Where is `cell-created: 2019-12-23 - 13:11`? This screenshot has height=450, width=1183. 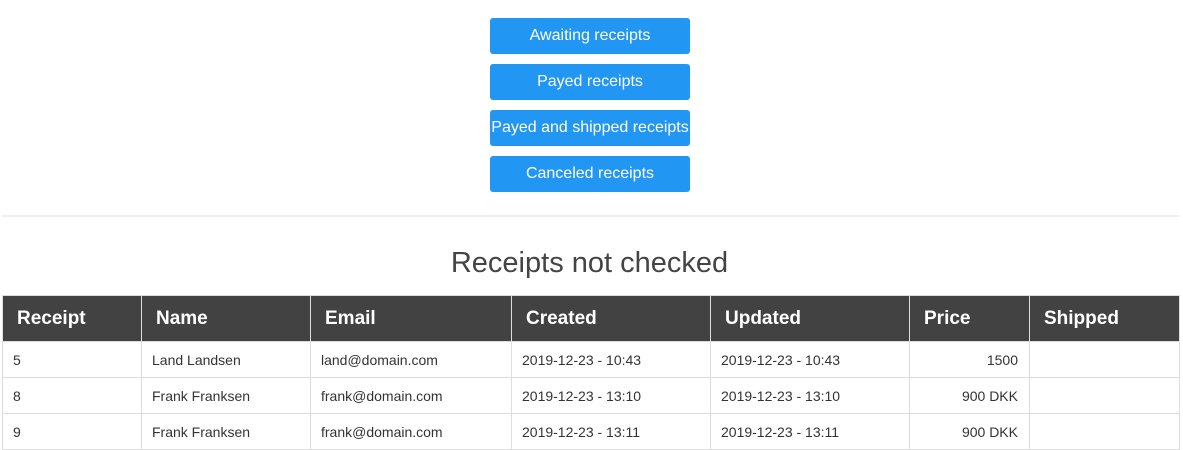 cell-created: 2019-12-23 - 13:11 is located at coordinates (611, 431).